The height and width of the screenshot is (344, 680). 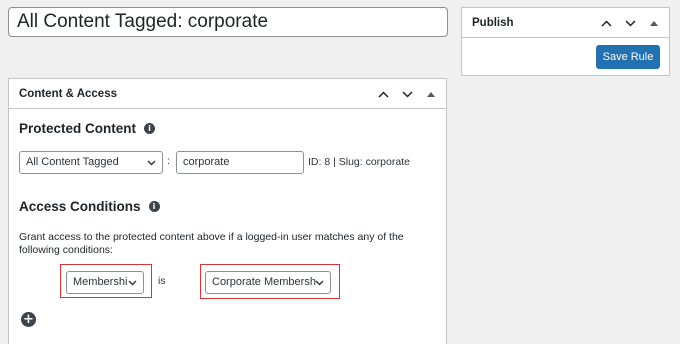 I want to click on condition-value-select-value: Corporate Membersh, so click(x=264, y=282).